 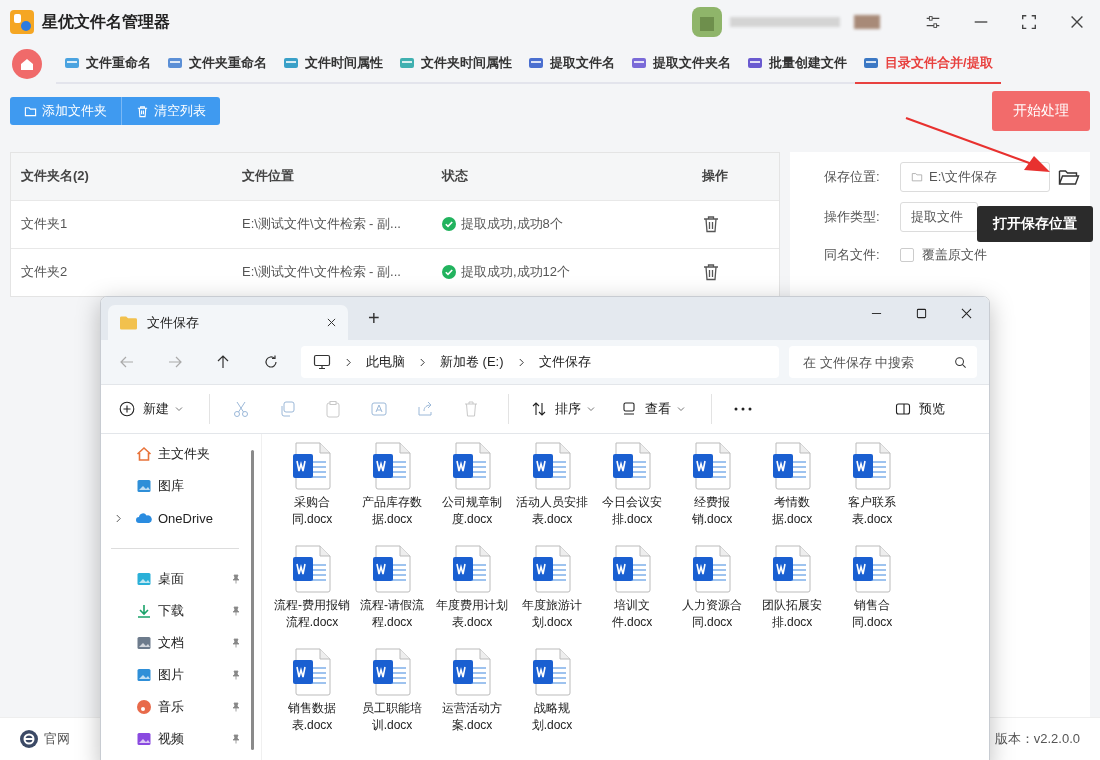 What do you see at coordinates (392, 614) in the screenshot?
I see `file-name: 流程-请假流程.docx` at bounding box center [392, 614].